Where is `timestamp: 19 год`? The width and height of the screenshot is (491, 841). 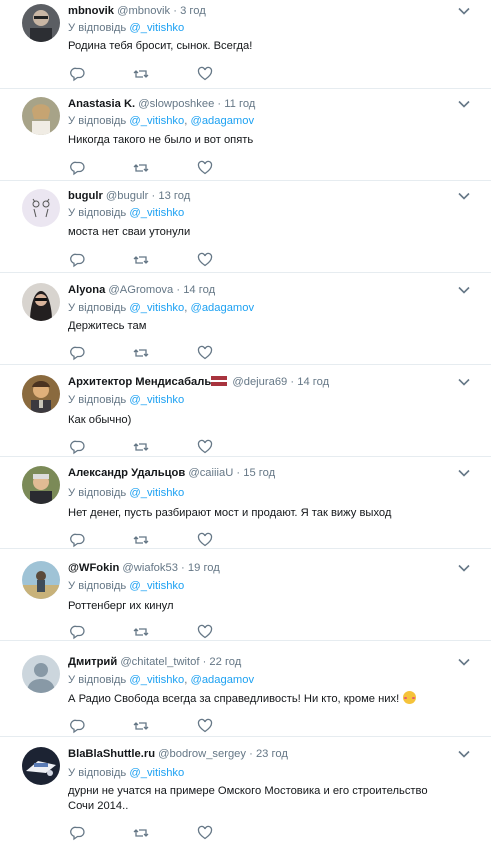 timestamp: 19 год is located at coordinates (204, 568).